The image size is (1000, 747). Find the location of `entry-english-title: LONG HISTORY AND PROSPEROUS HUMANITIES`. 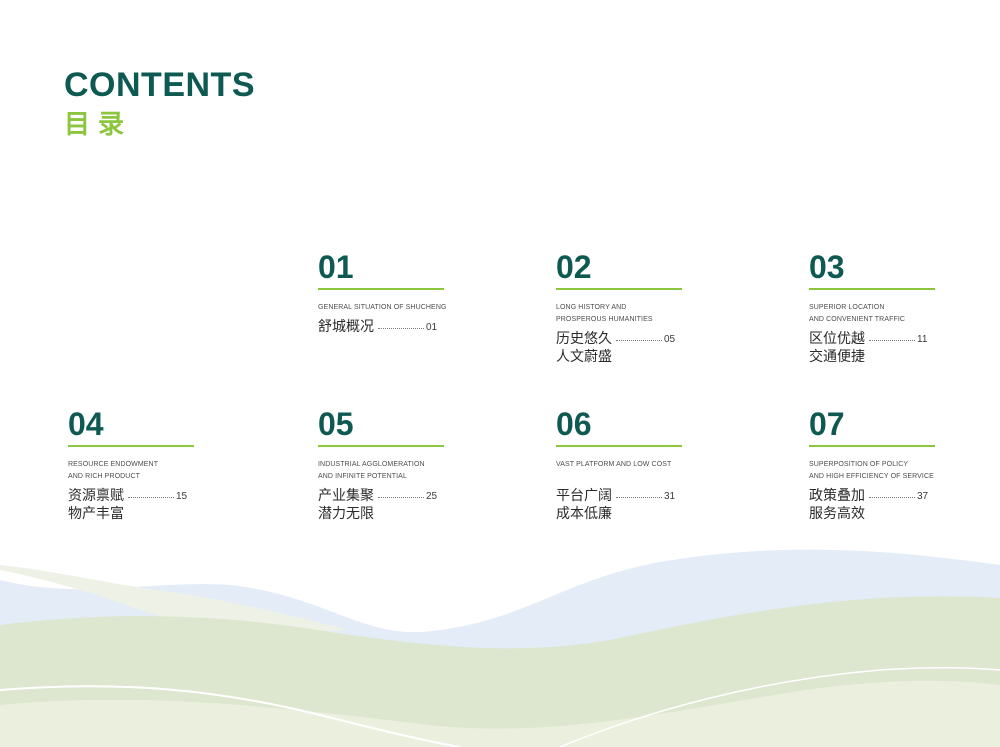

entry-english-title: LONG HISTORY AND PROSPEROUS HUMANITIES is located at coordinates (604, 313).